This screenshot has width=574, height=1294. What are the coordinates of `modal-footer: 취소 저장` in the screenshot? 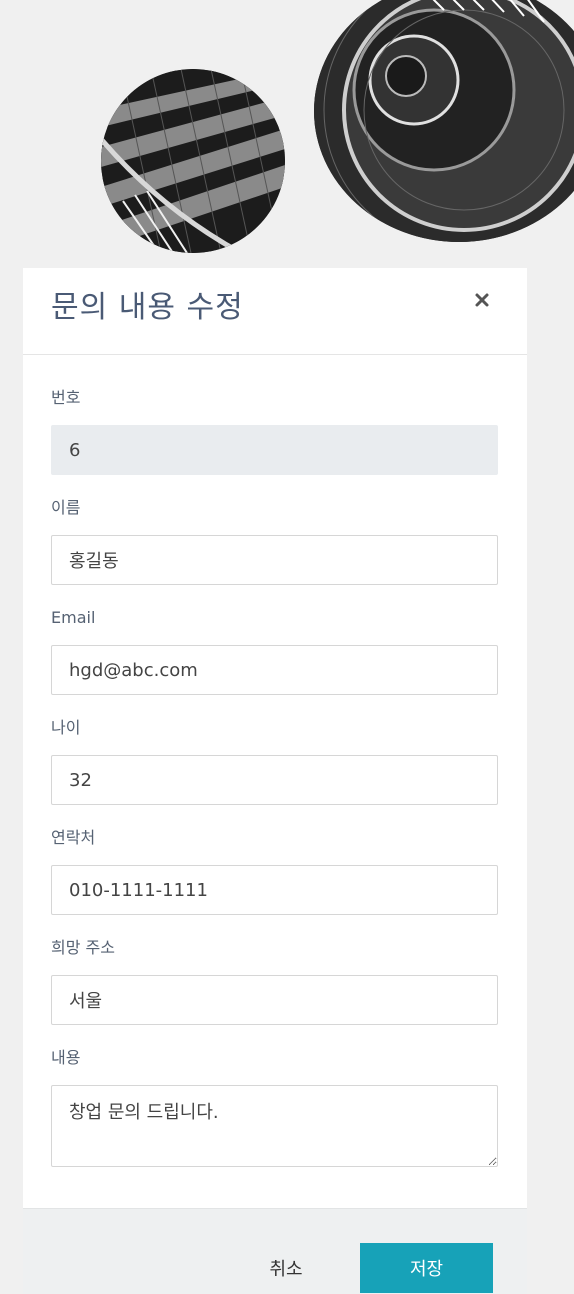 It's located at (275, 1251).